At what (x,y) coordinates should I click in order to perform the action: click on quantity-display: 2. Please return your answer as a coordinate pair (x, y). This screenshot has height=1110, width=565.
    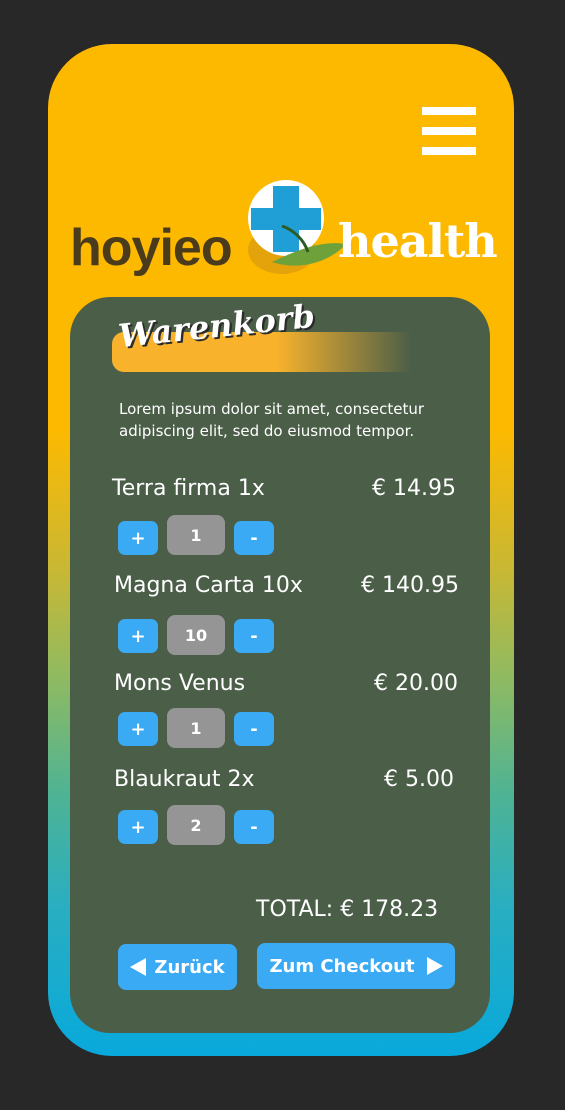
    Looking at the image, I should click on (196, 825).